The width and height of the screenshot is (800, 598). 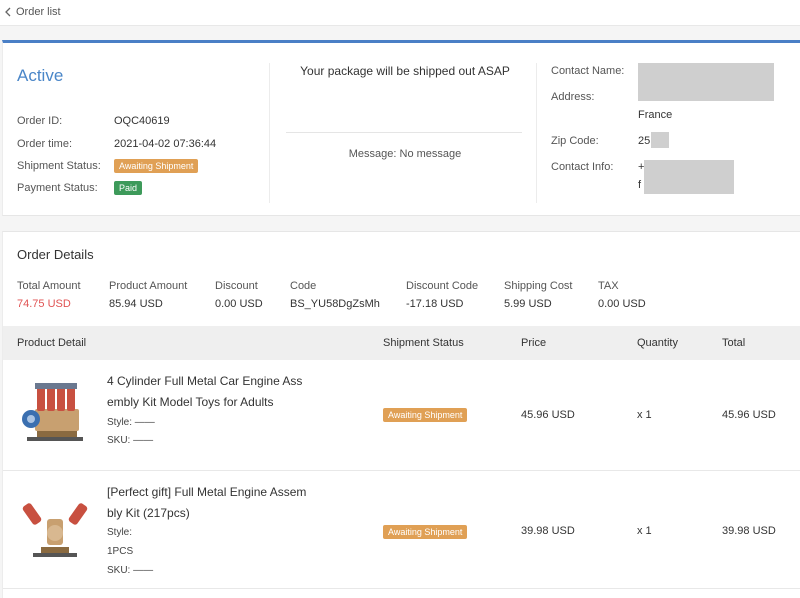 I want to click on shipping-message: Message: No message, so click(x=405, y=154).